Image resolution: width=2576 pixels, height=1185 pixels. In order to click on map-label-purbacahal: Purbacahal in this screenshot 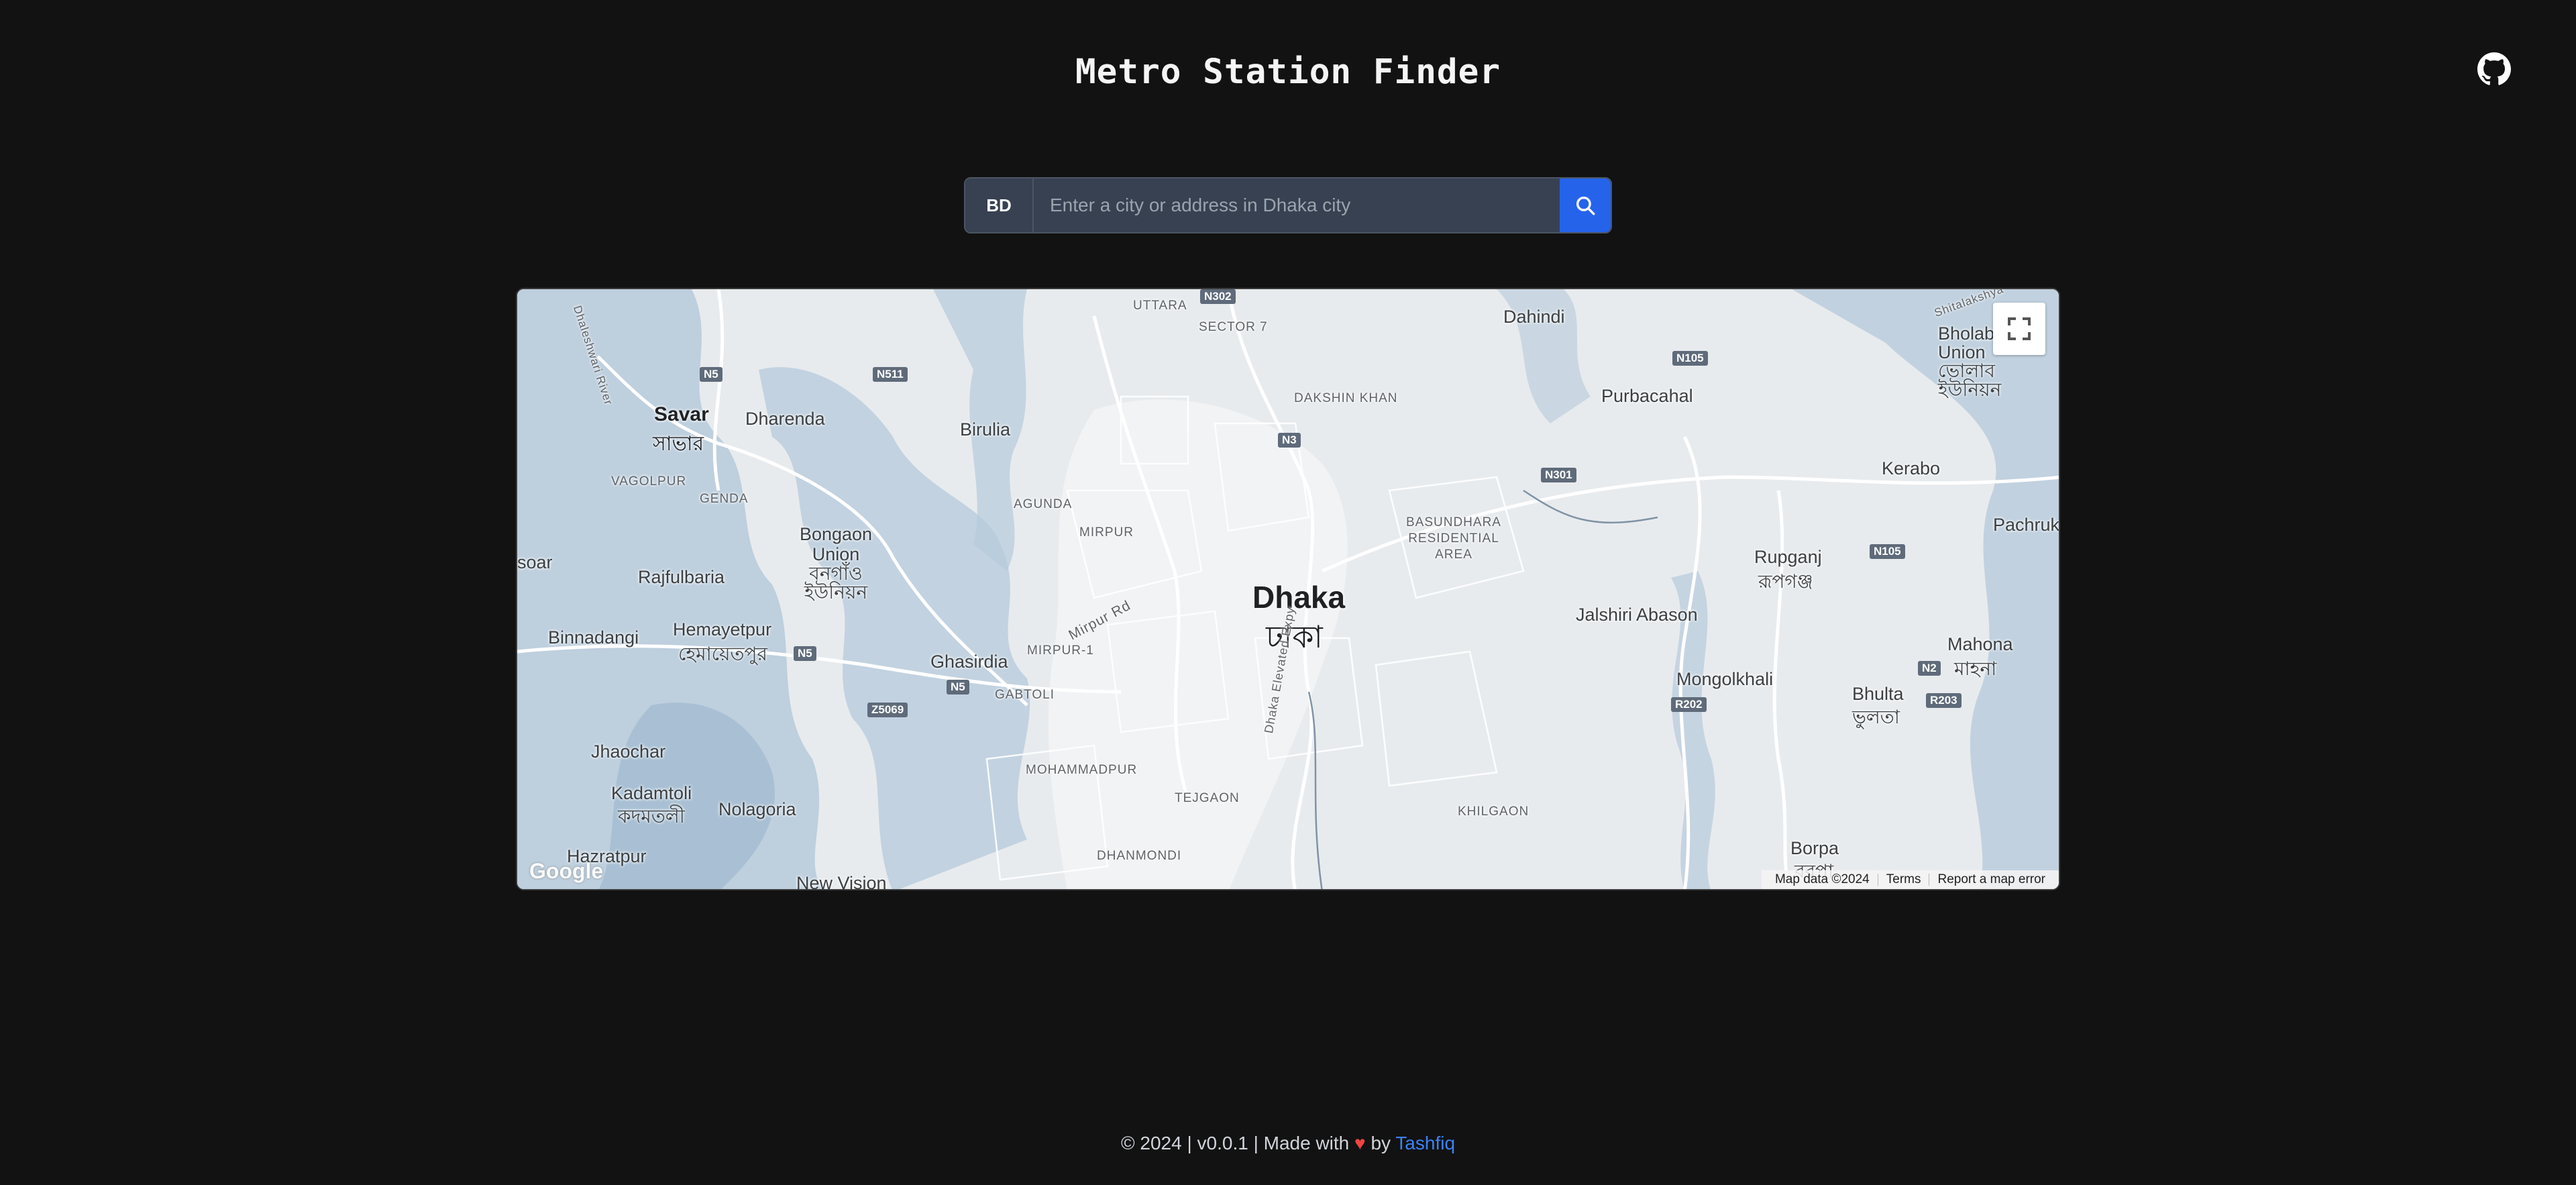, I will do `click(1647, 396)`.